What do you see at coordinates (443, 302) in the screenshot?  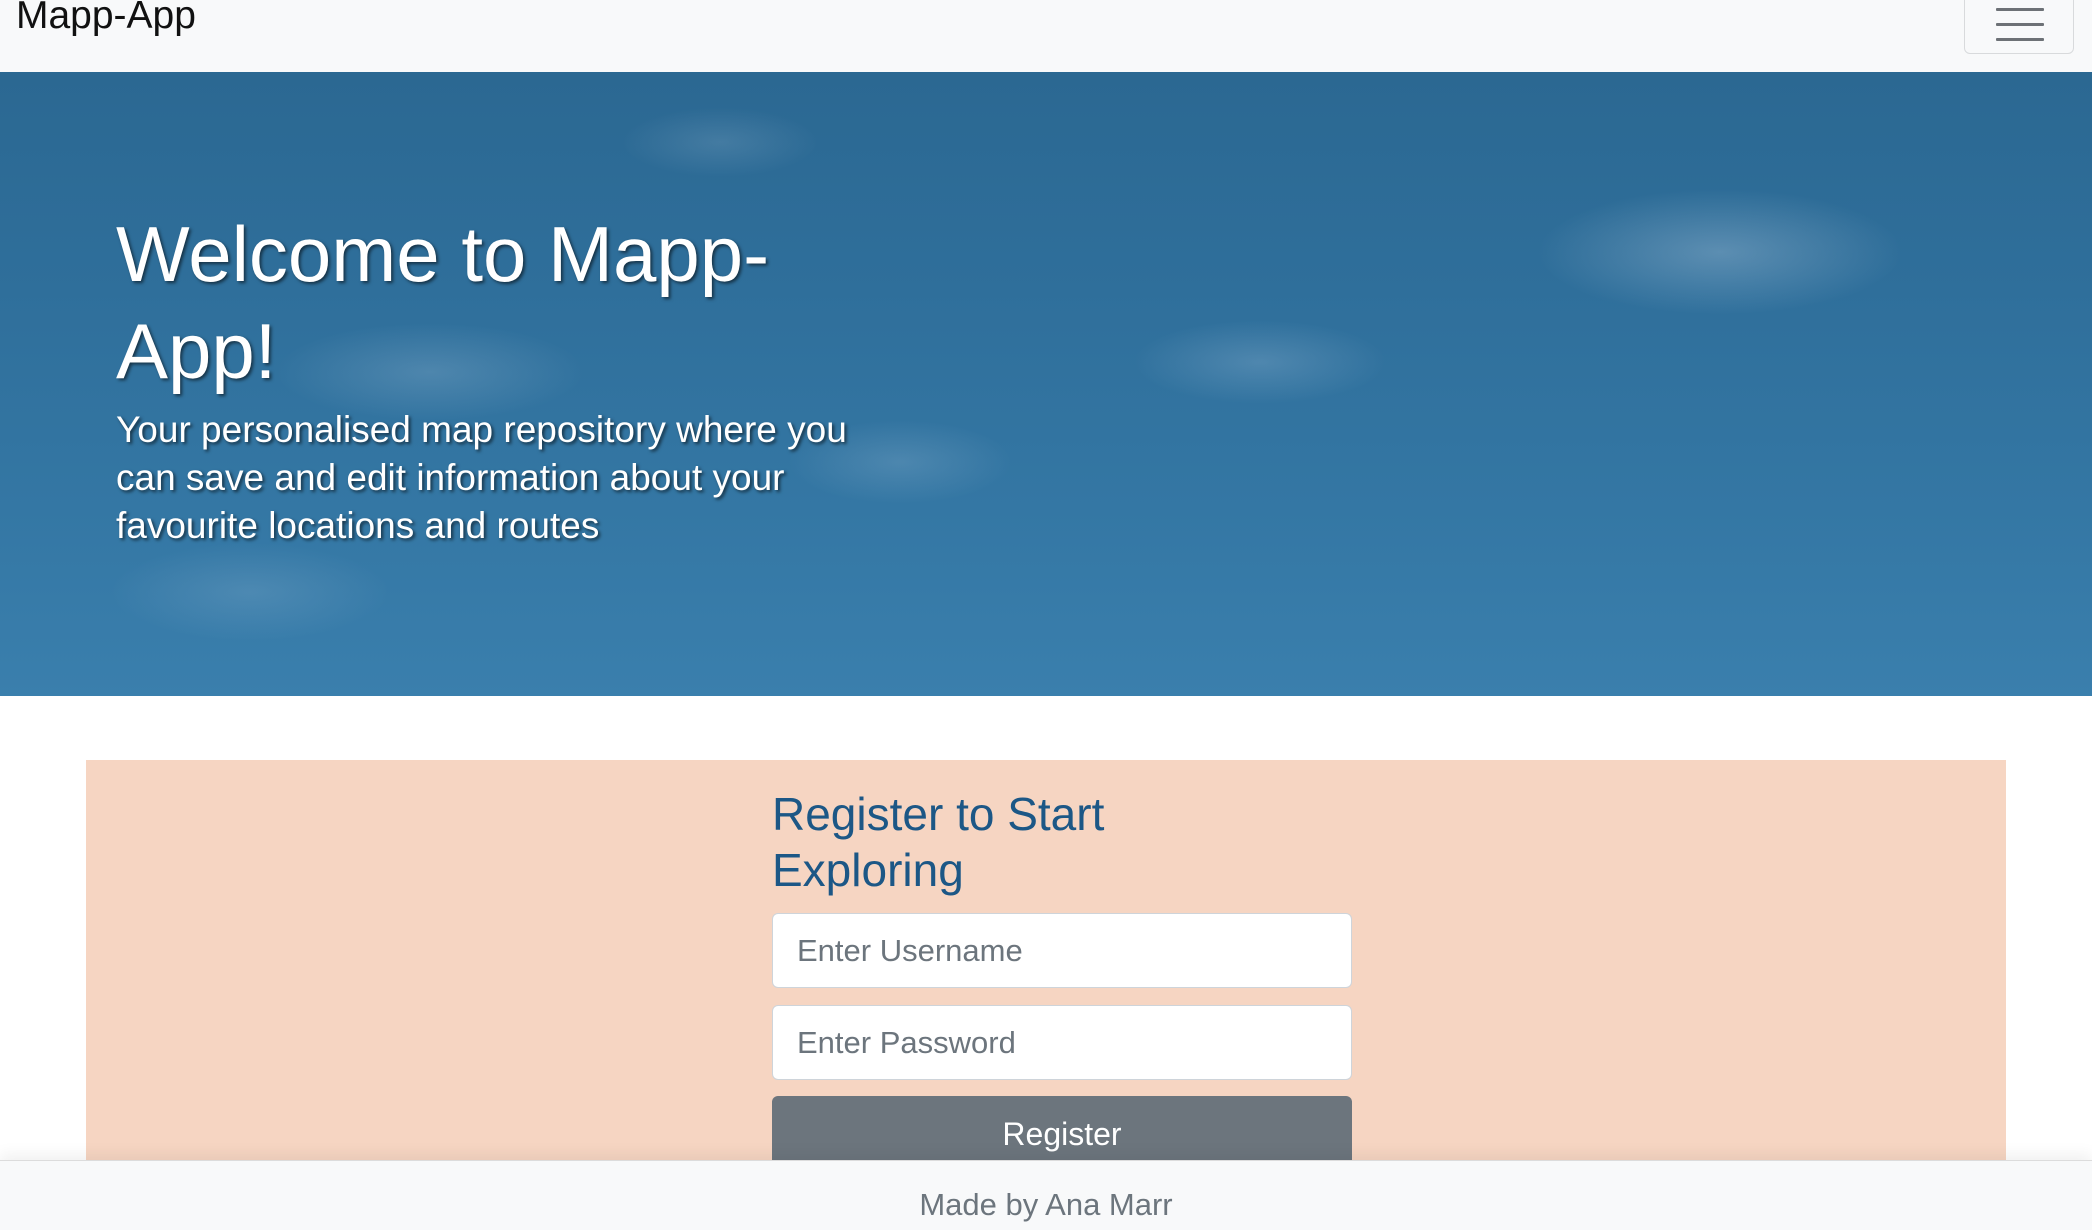 I see `hero-title: Welcome to Mapp-App!` at bounding box center [443, 302].